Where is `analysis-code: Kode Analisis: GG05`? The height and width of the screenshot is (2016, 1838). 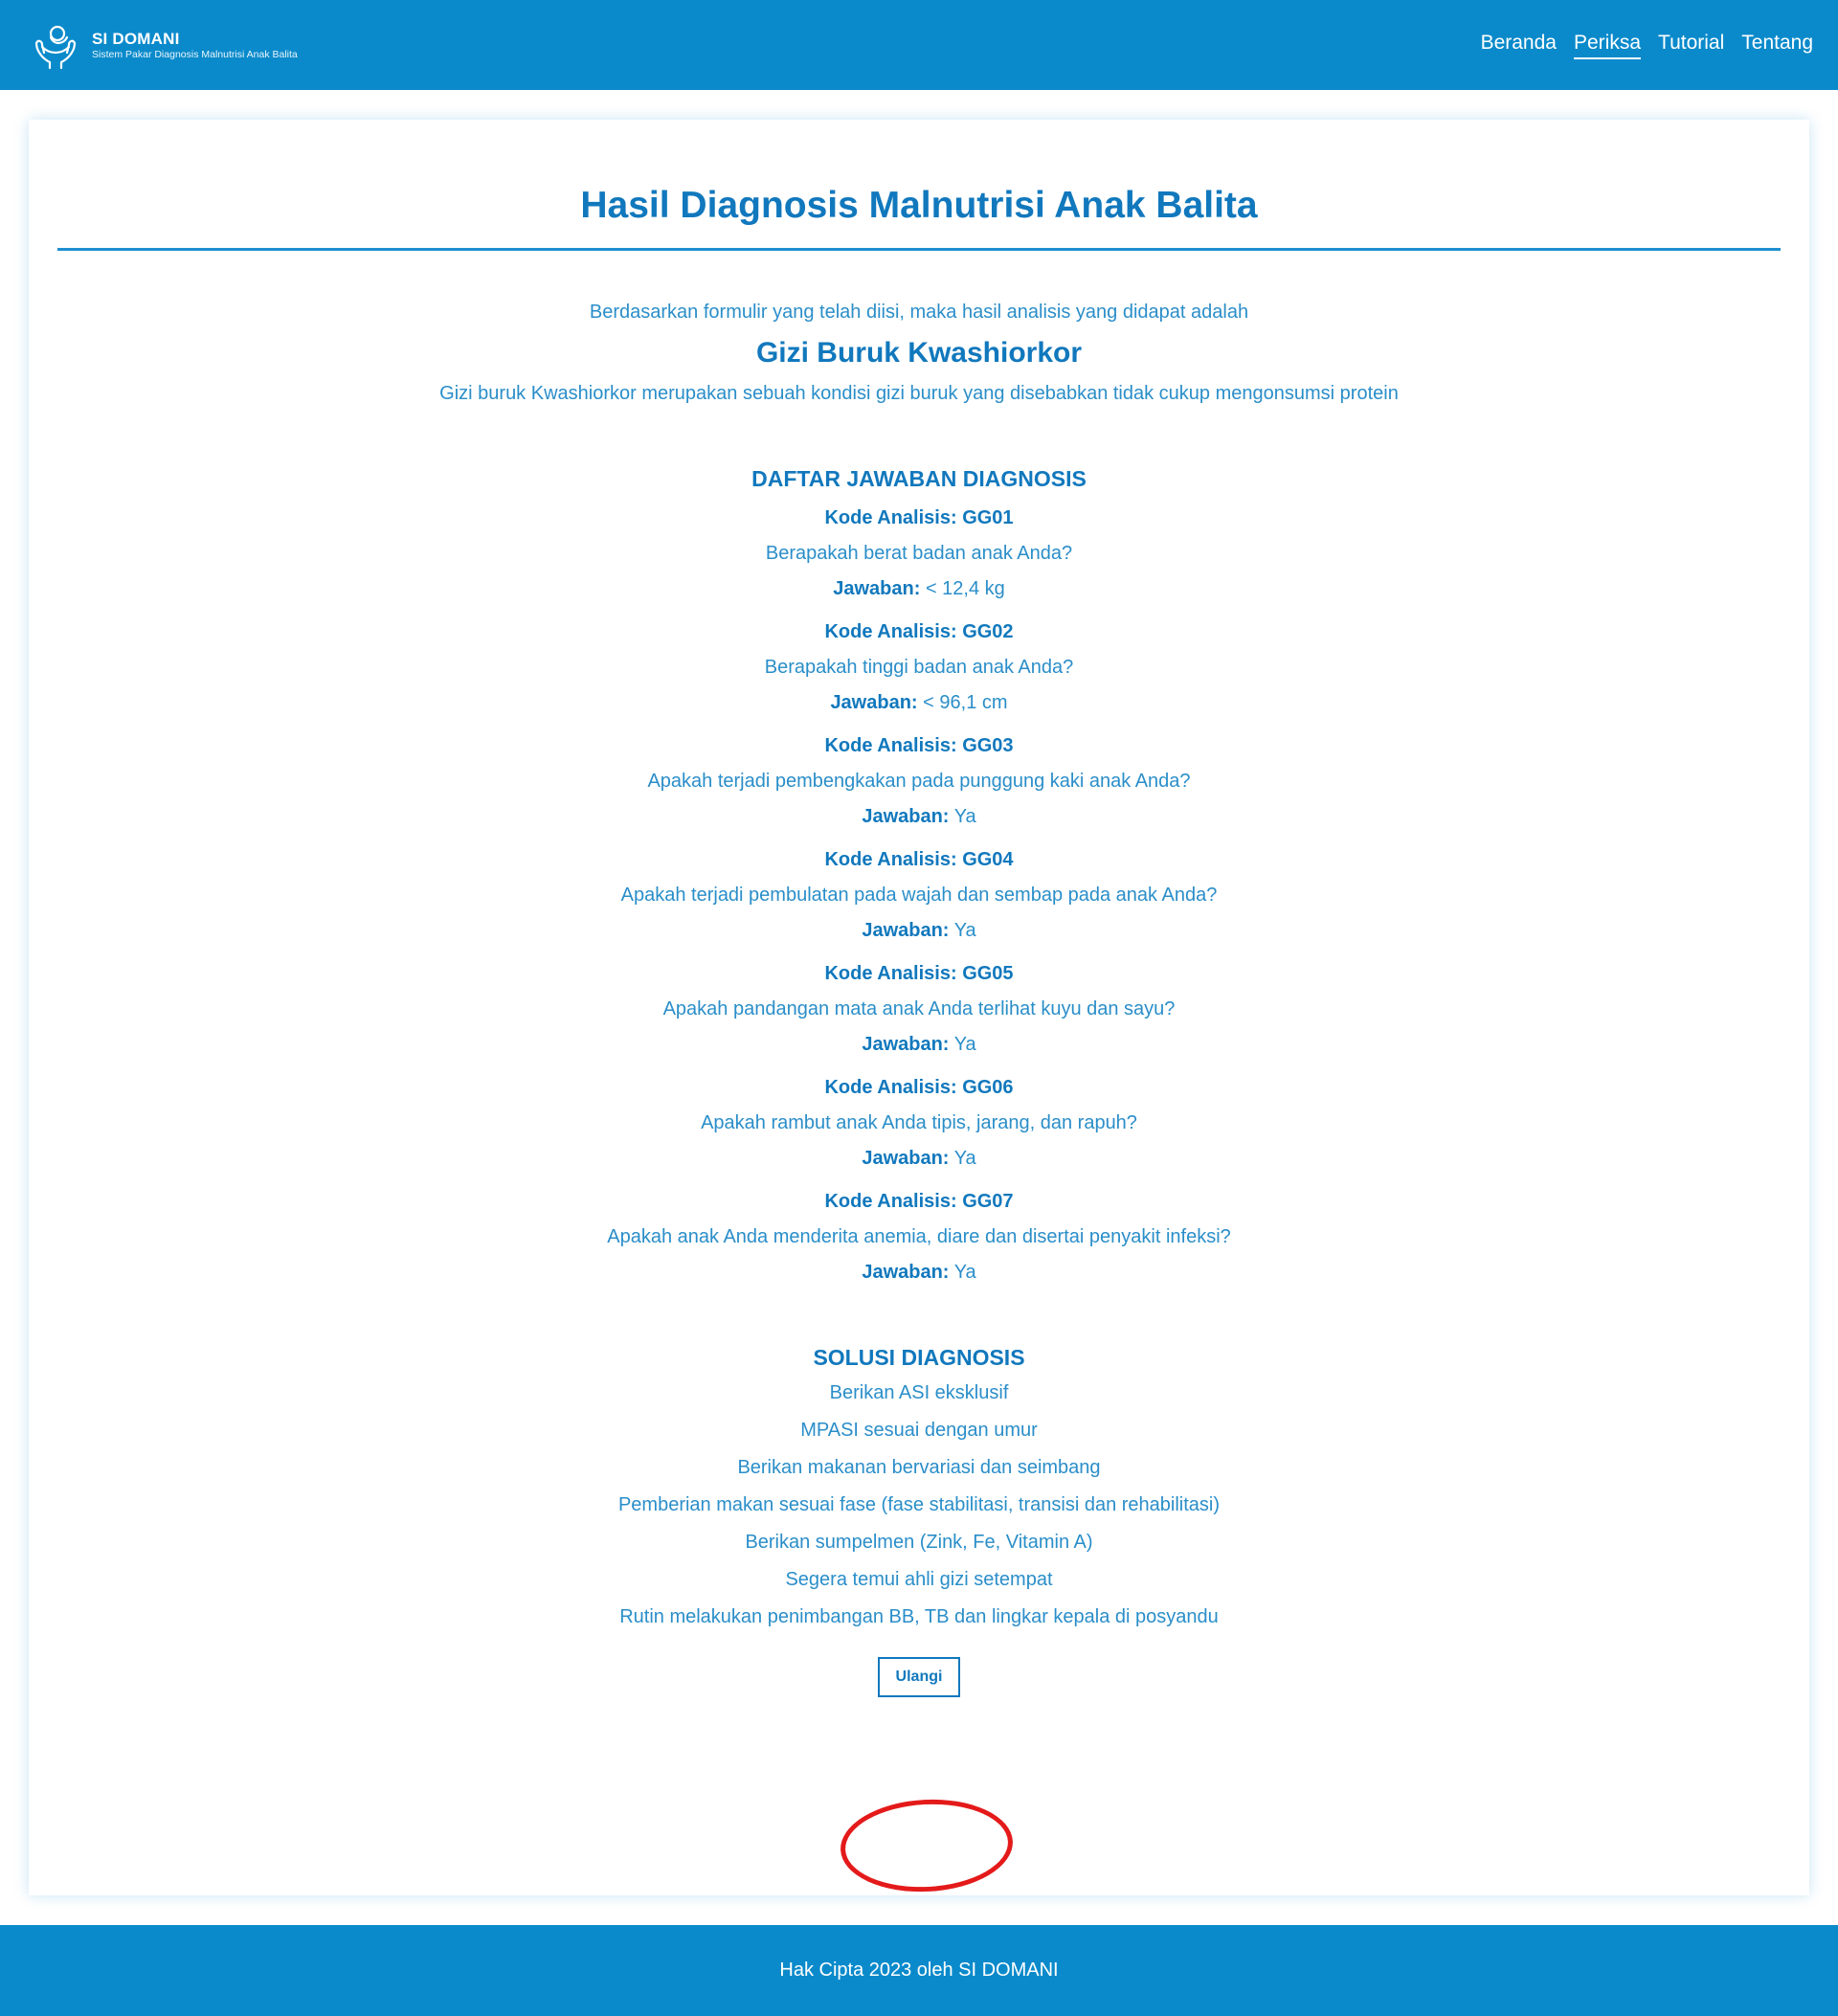
analysis-code: Kode Analisis: GG05 is located at coordinates (919, 974).